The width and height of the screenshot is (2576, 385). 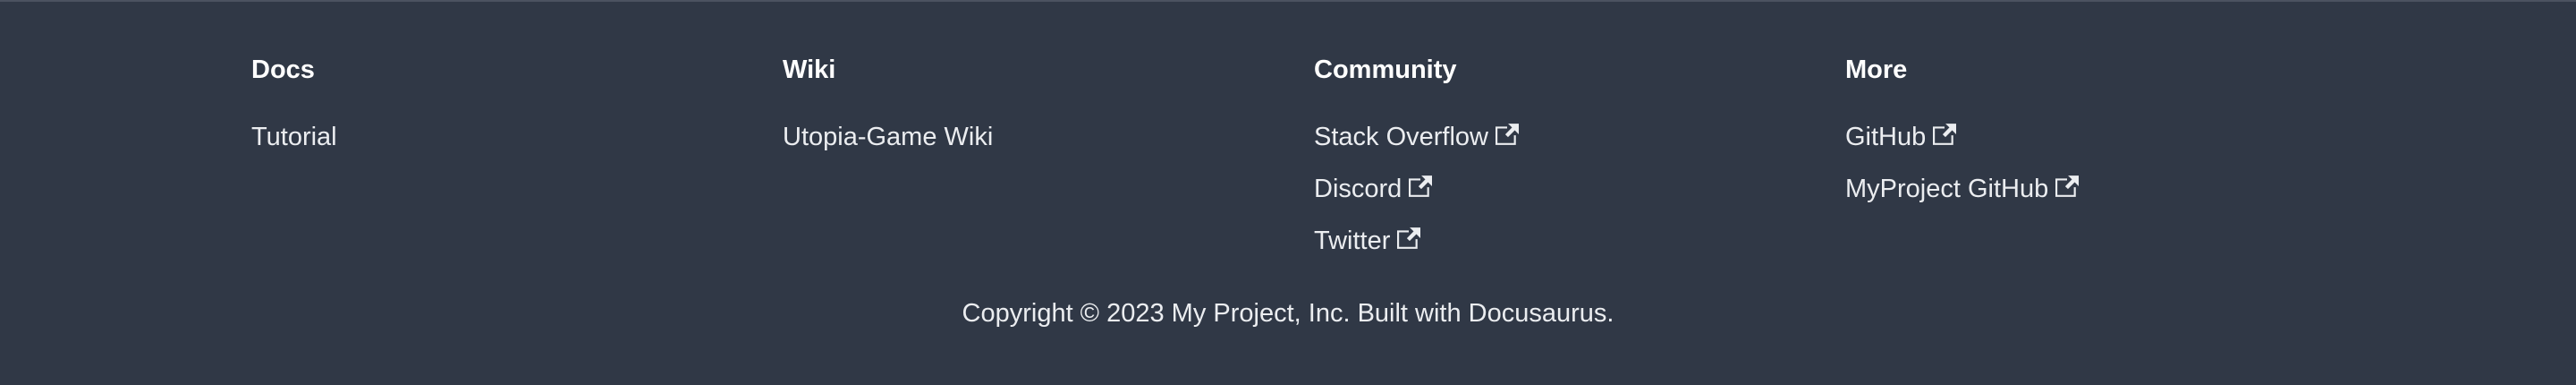 I want to click on footer-link-label: Twitter, so click(x=1352, y=241).